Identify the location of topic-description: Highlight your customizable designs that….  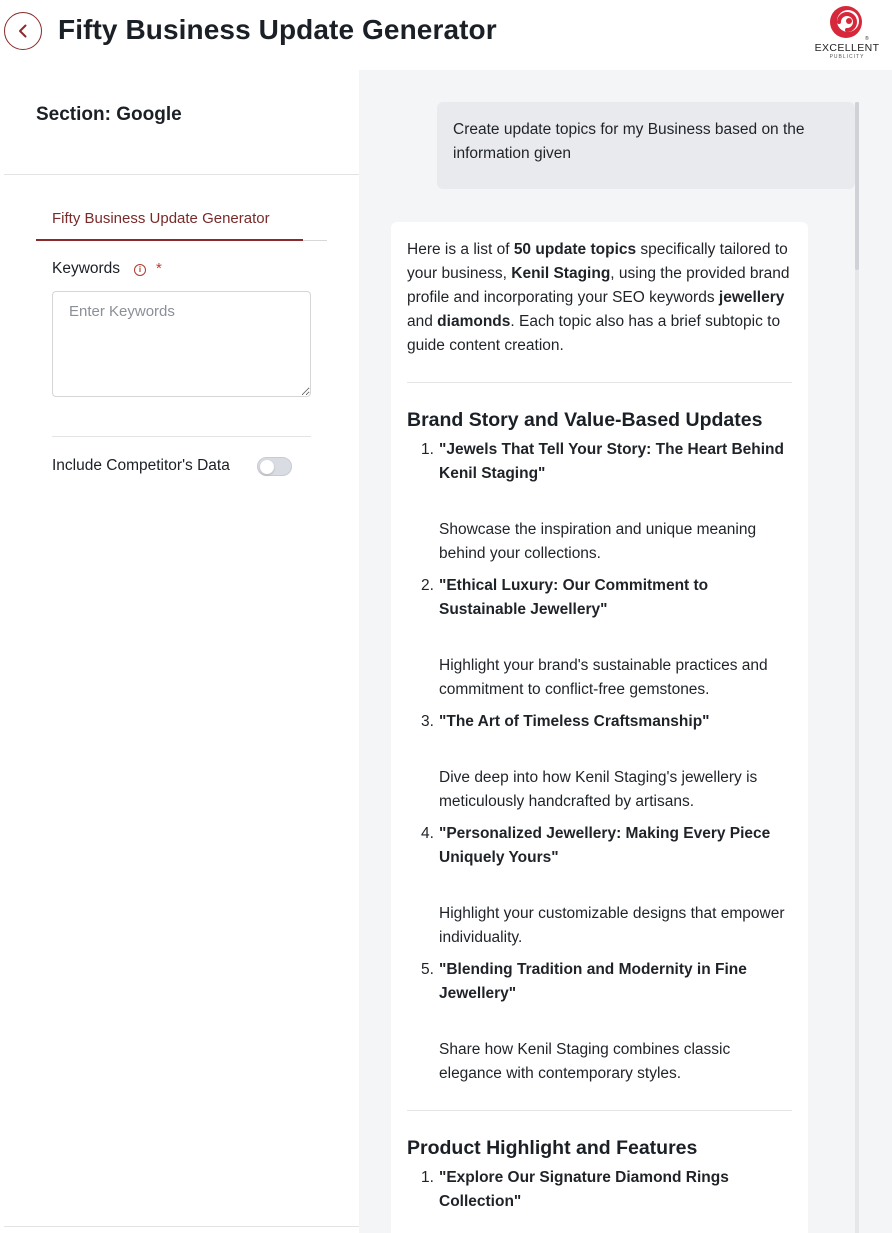
(612, 925).